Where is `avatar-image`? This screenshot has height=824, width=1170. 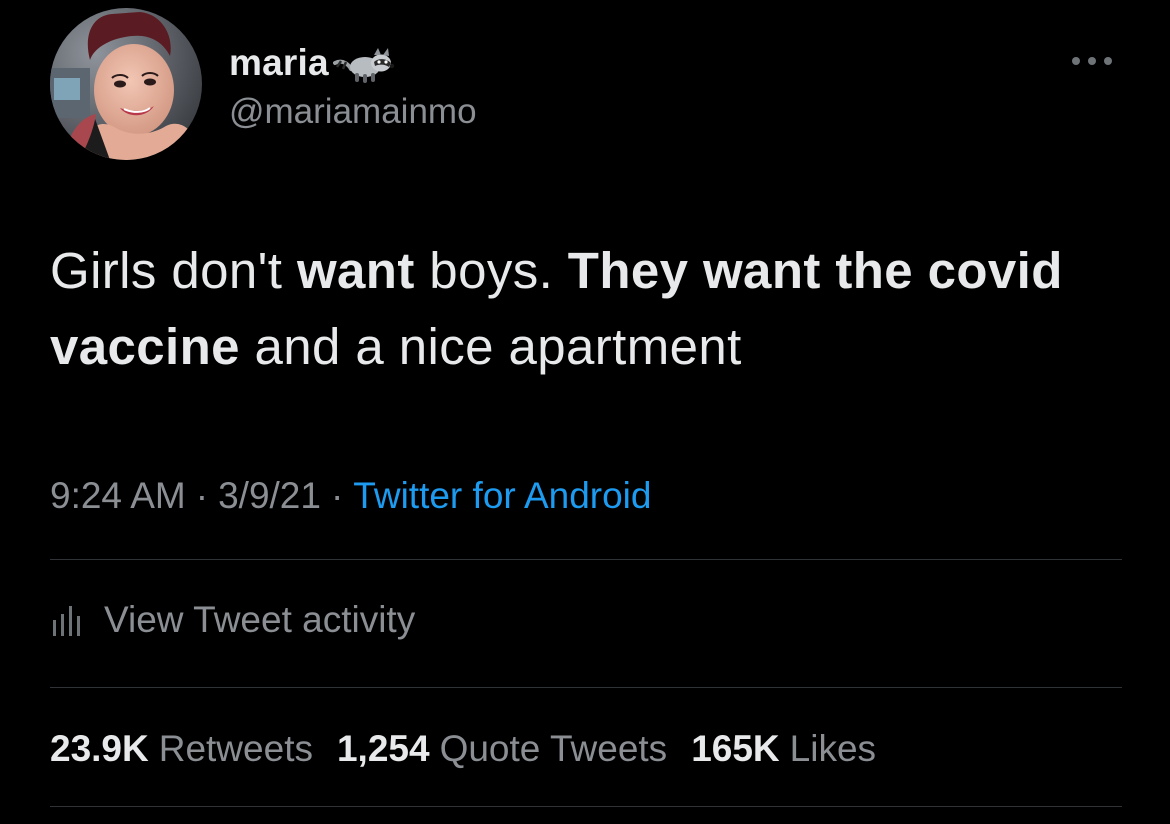
avatar-image is located at coordinates (126, 84).